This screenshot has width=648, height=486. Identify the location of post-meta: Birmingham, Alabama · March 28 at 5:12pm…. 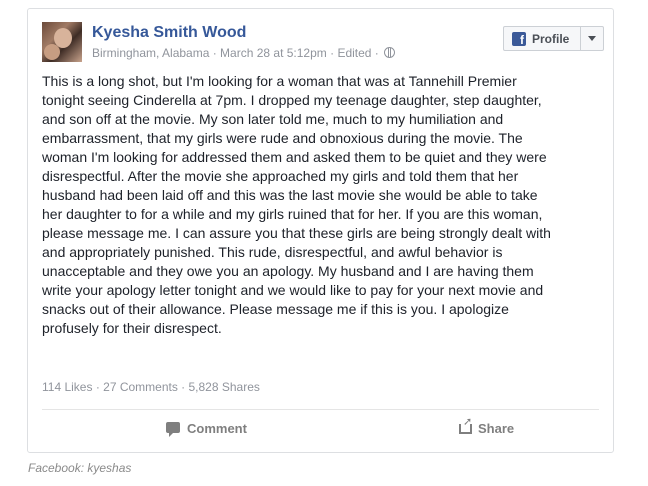
(244, 53).